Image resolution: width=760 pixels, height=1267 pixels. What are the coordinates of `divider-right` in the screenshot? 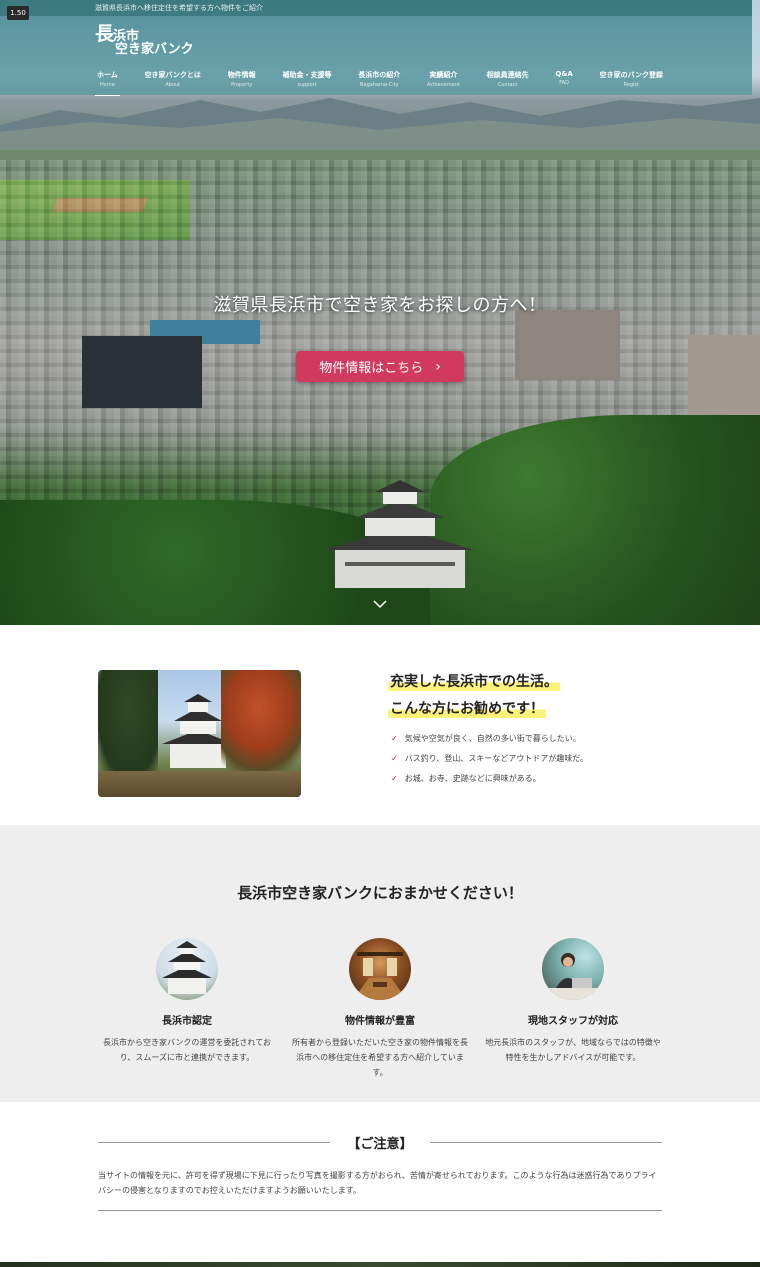 It's located at (546, 1142).